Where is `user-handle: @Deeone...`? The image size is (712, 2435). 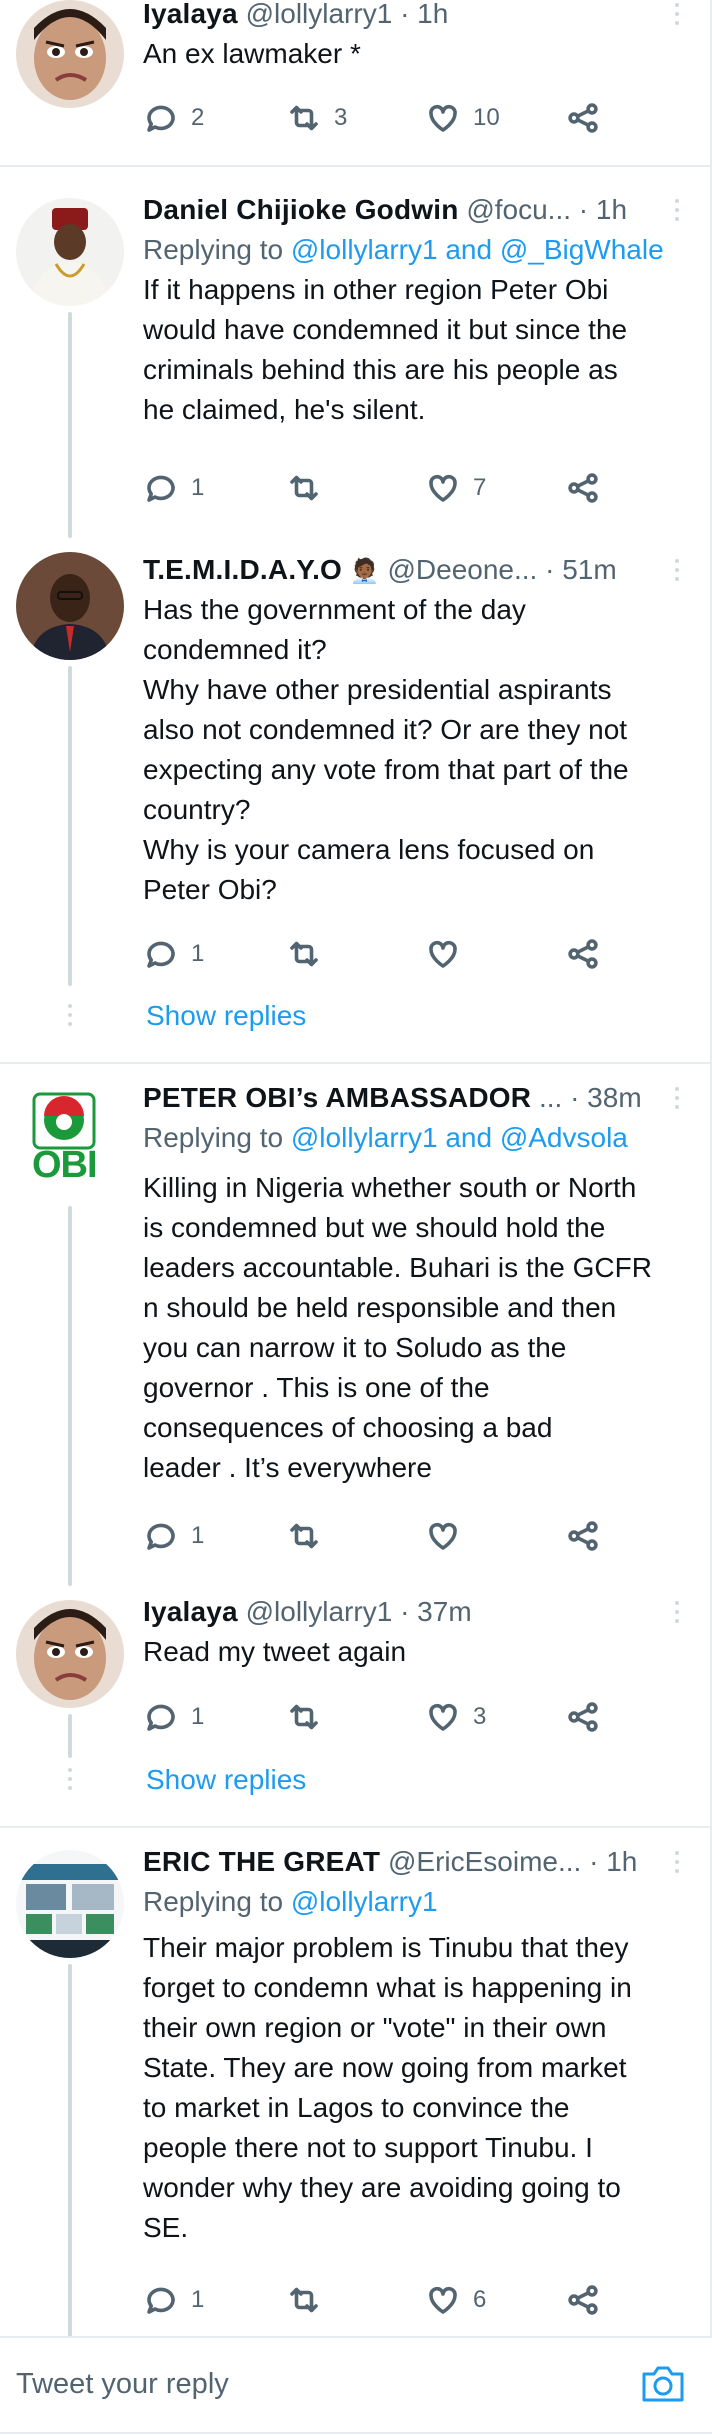 user-handle: @Deeone... is located at coordinates (462, 569).